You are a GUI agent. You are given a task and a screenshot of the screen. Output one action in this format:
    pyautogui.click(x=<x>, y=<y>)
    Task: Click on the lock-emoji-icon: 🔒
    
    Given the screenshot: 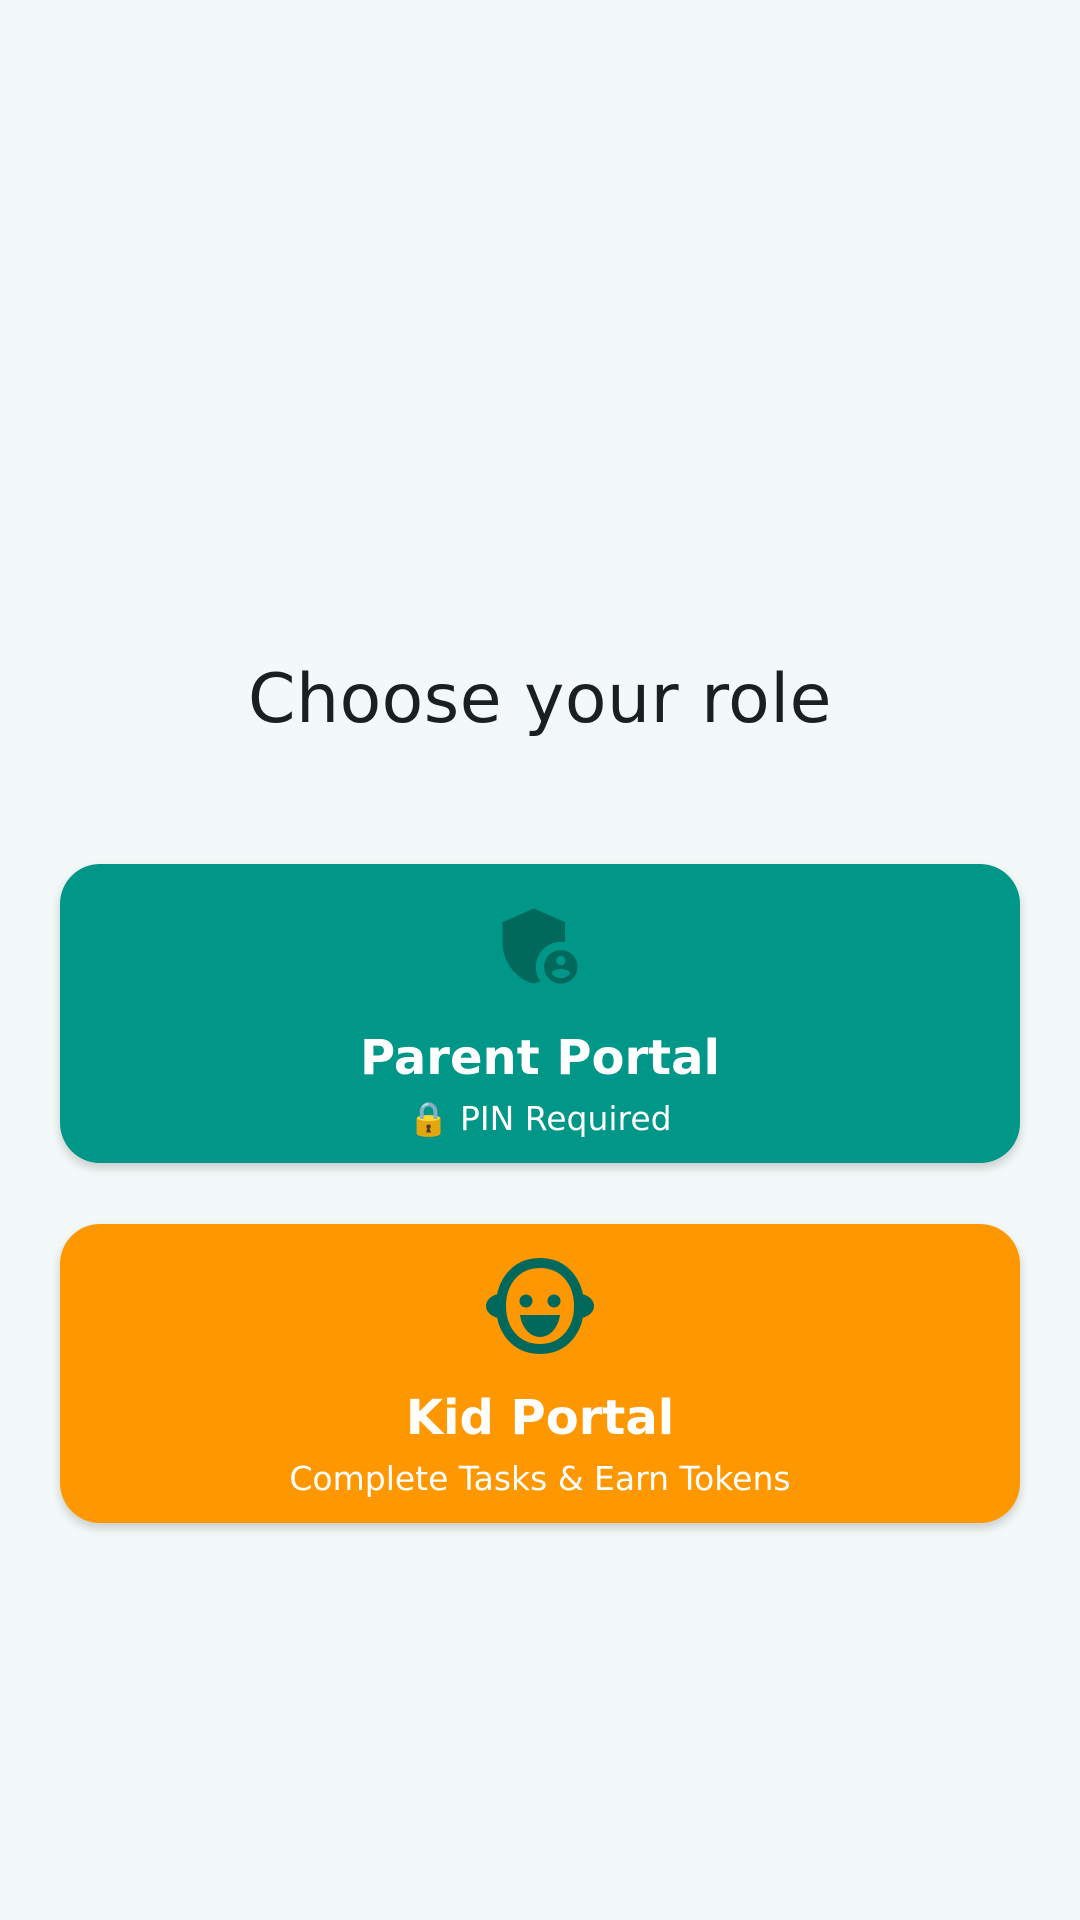 What is the action you would take?
    pyautogui.click(x=429, y=1118)
    